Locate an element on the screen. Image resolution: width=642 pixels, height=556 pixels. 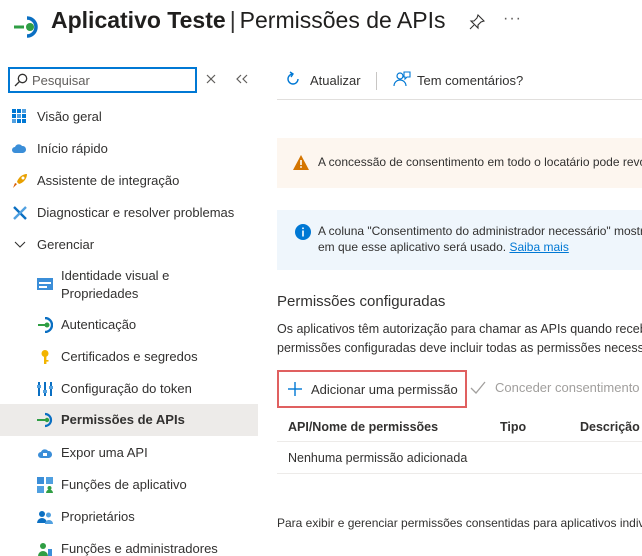
sidebar-item-roles-admins: Funções e administradores is located at coordinates (129, 546).